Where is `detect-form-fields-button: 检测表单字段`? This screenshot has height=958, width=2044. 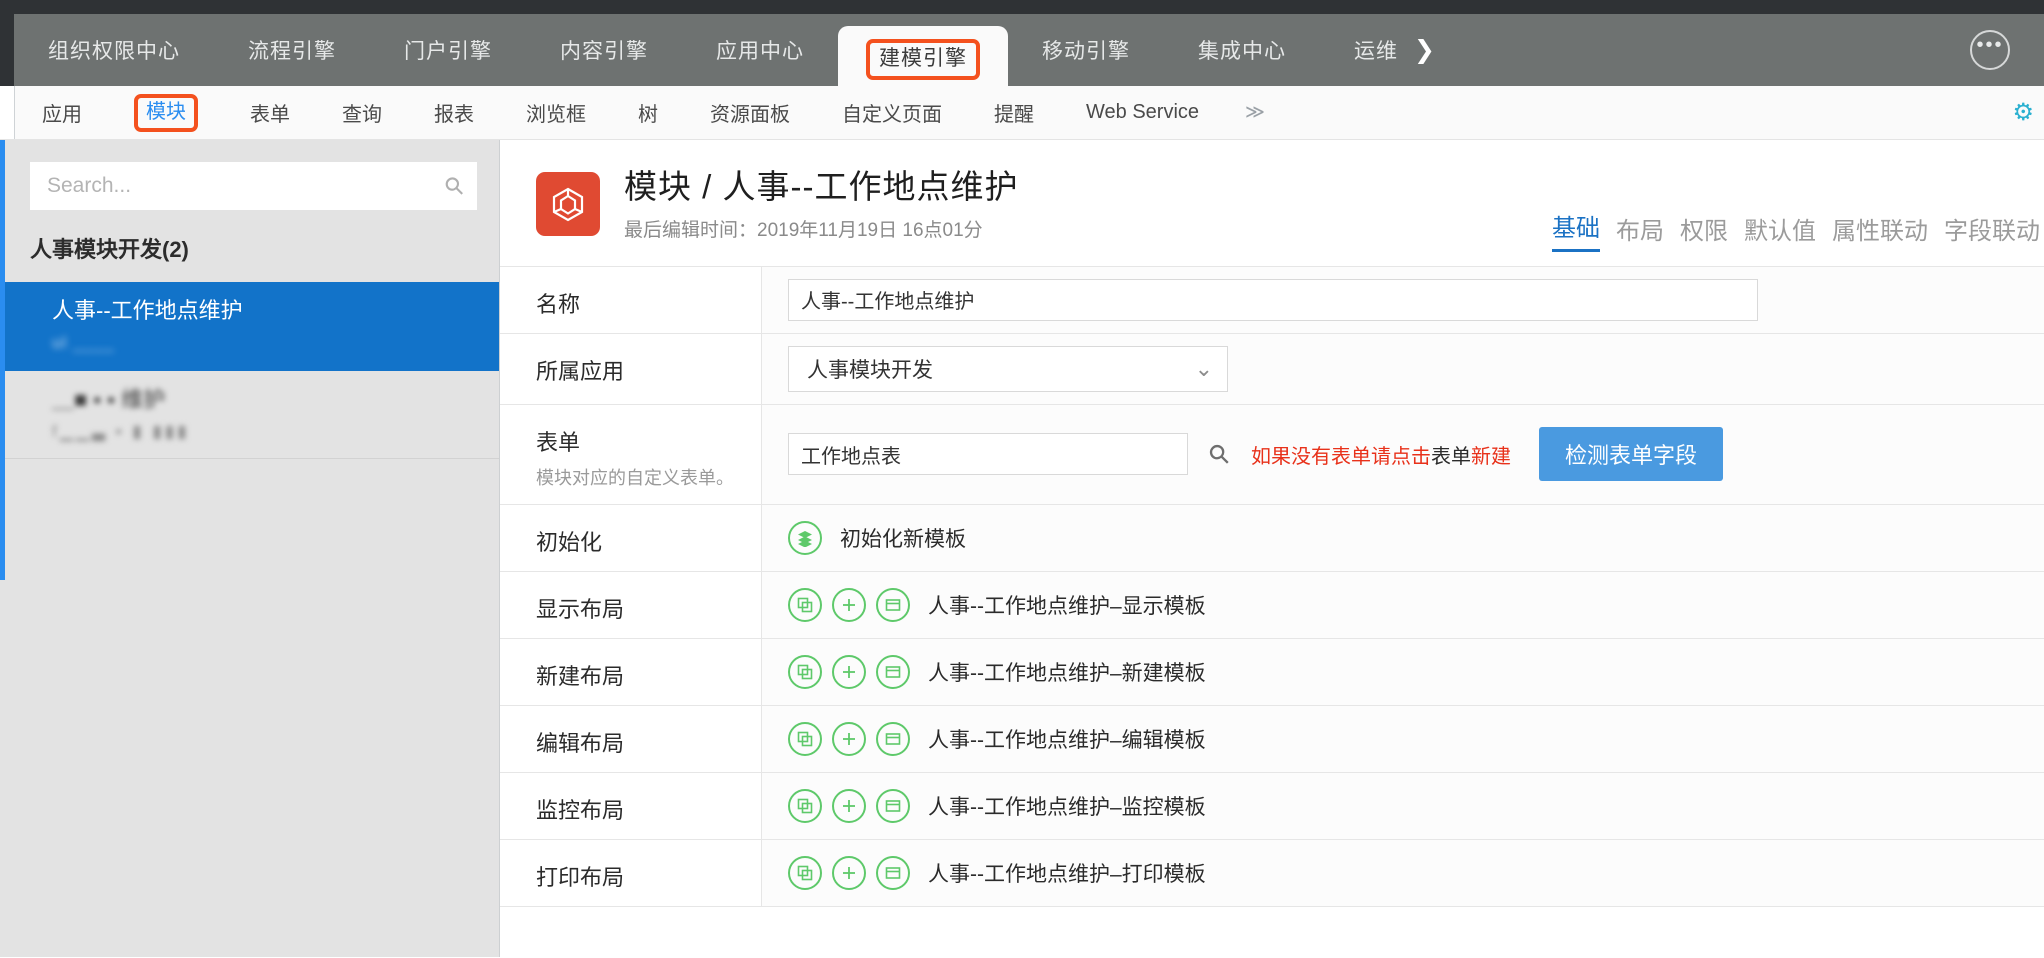 detect-form-fields-button: 检测表单字段 is located at coordinates (1631, 454).